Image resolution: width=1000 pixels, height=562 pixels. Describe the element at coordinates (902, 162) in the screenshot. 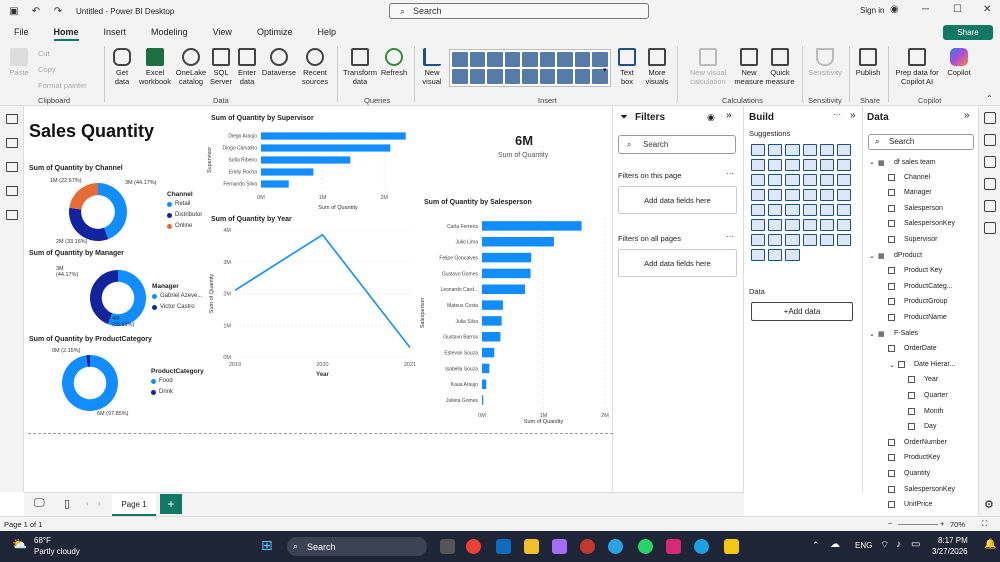

I see `table-node: ⌄ ▦ df sales team` at that location.